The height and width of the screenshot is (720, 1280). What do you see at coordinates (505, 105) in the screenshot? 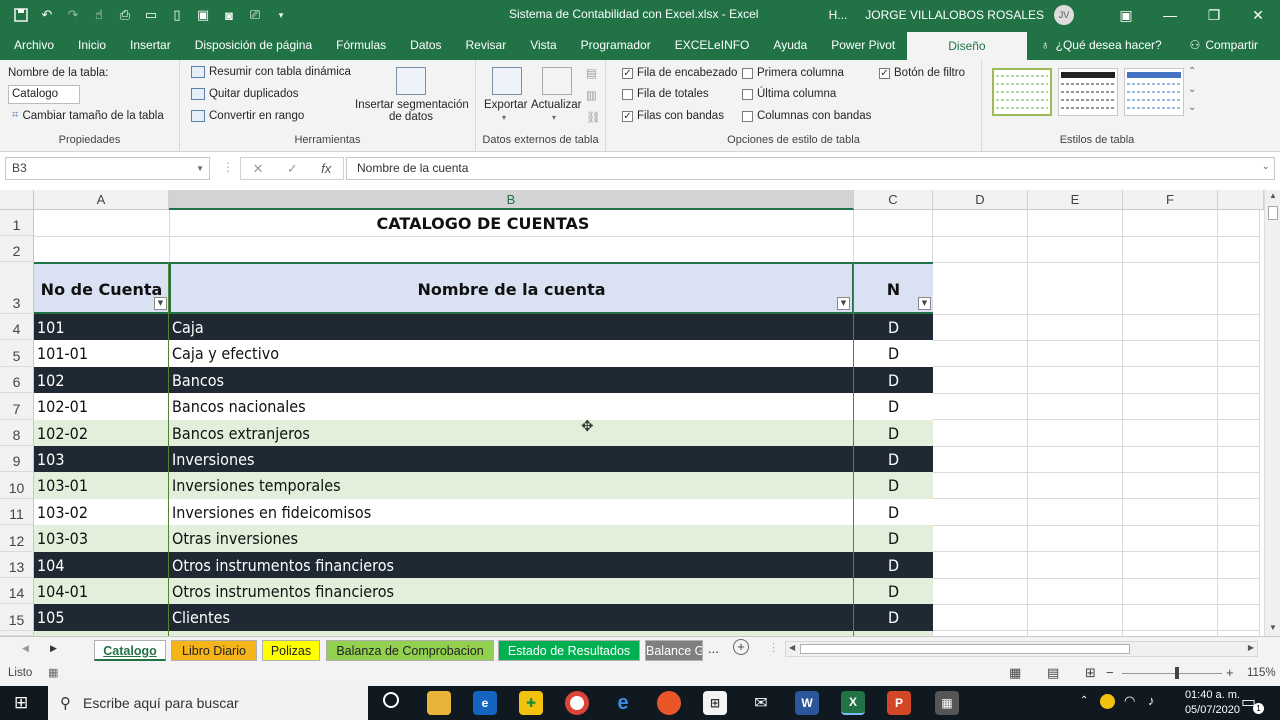
I see `export-button: Exportar` at bounding box center [505, 105].